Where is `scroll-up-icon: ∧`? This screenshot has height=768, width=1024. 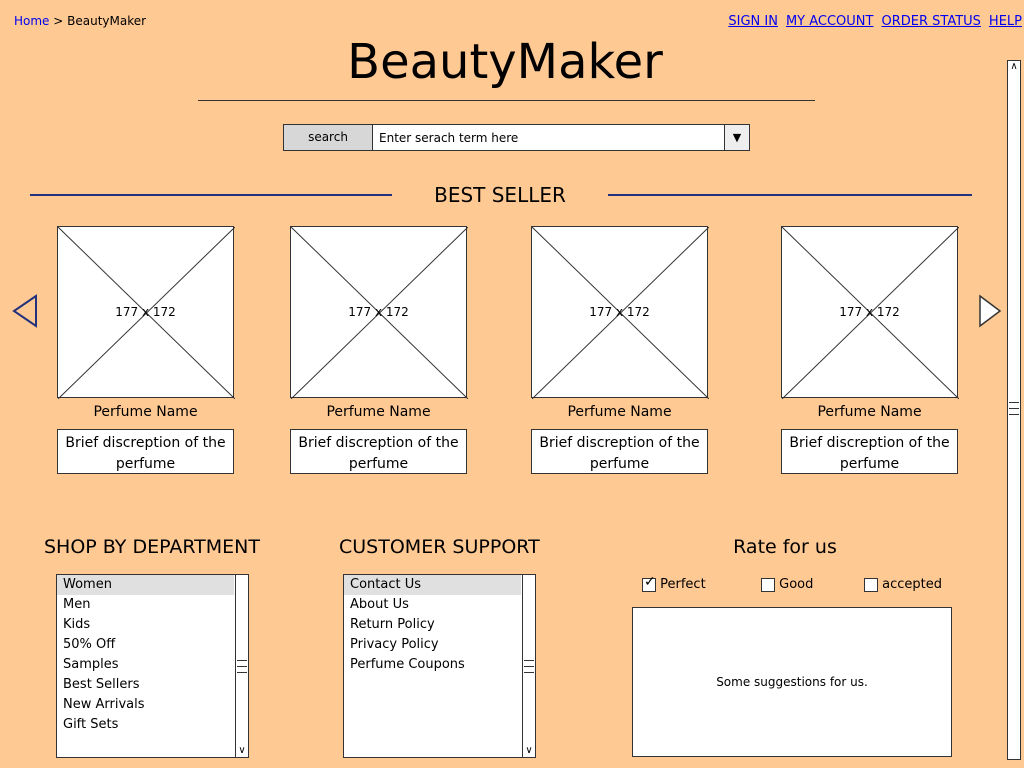
scroll-up-icon: ∧ is located at coordinates (1014, 66).